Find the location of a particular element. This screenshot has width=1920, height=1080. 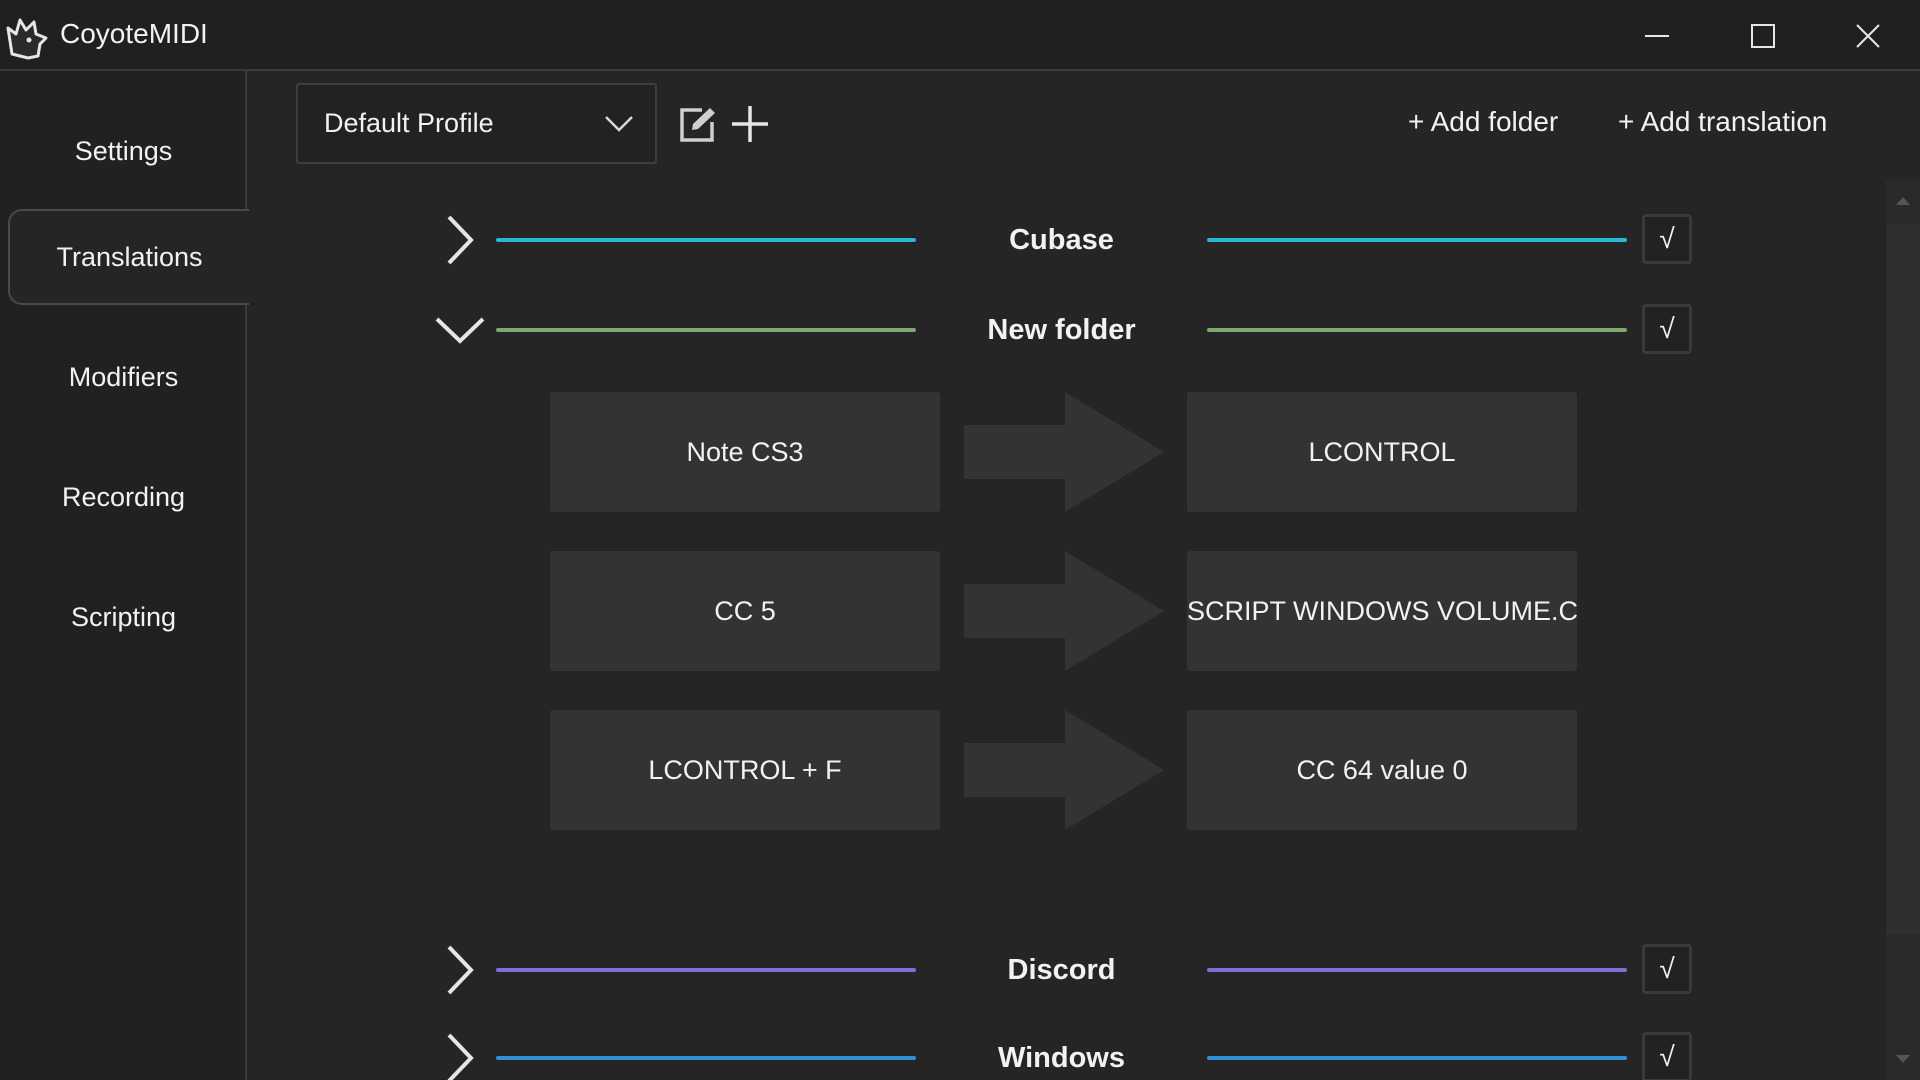

add-folder-button: + Add folder is located at coordinates (1483, 122).